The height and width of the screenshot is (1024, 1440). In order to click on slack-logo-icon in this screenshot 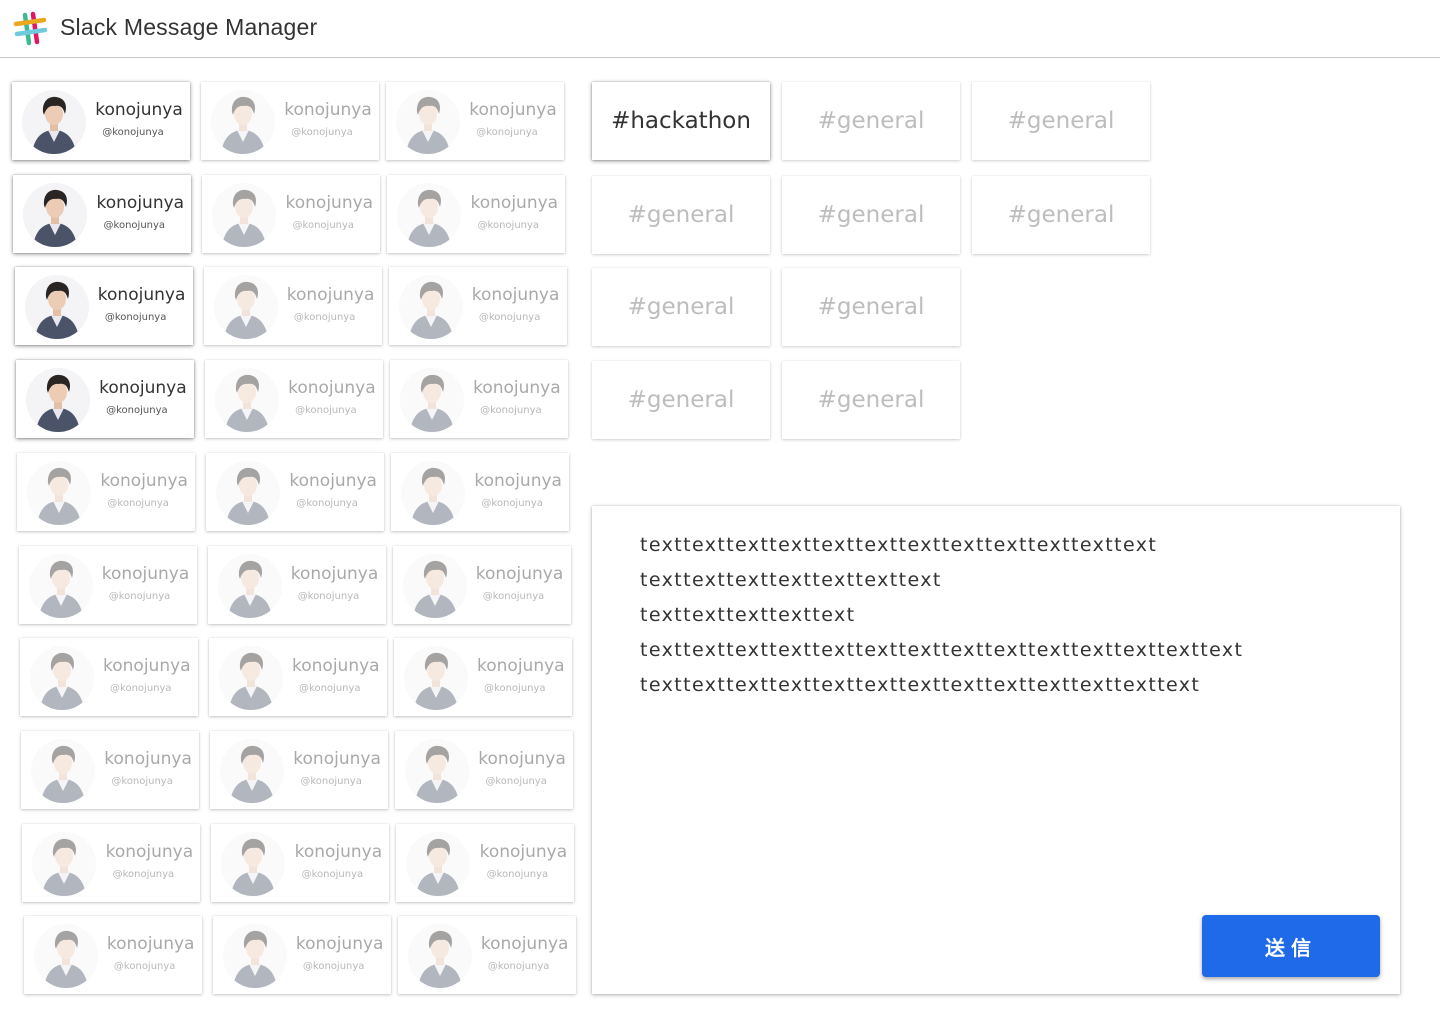, I will do `click(30, 28)`.